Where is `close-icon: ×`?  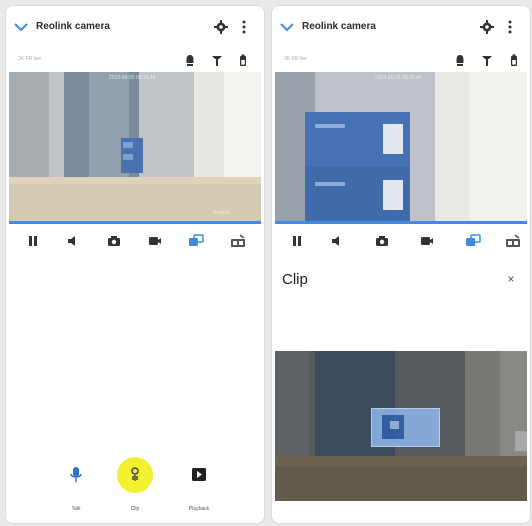
close-icon: × is located at coordinates (511, 279).